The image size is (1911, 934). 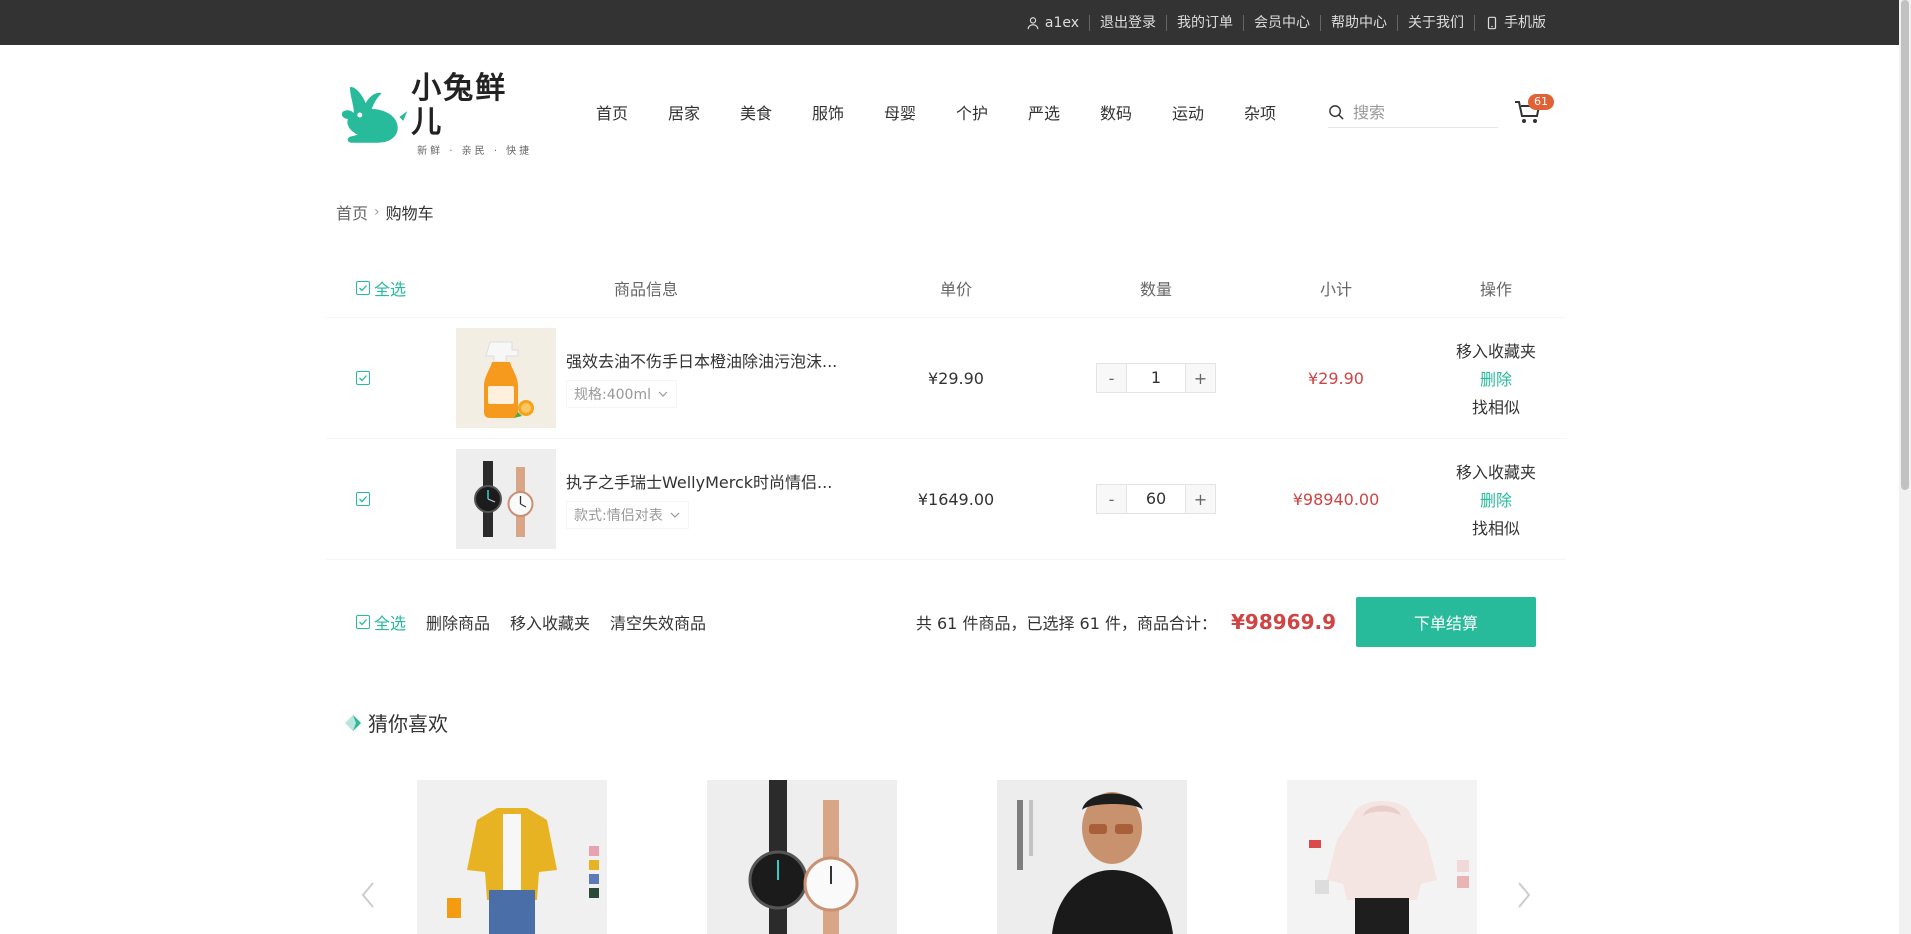 What do you see at coordinates (1358, 22) in the screenshot?
I see `help-center-link: 帮助中心` at bounding box center [1358, 22].